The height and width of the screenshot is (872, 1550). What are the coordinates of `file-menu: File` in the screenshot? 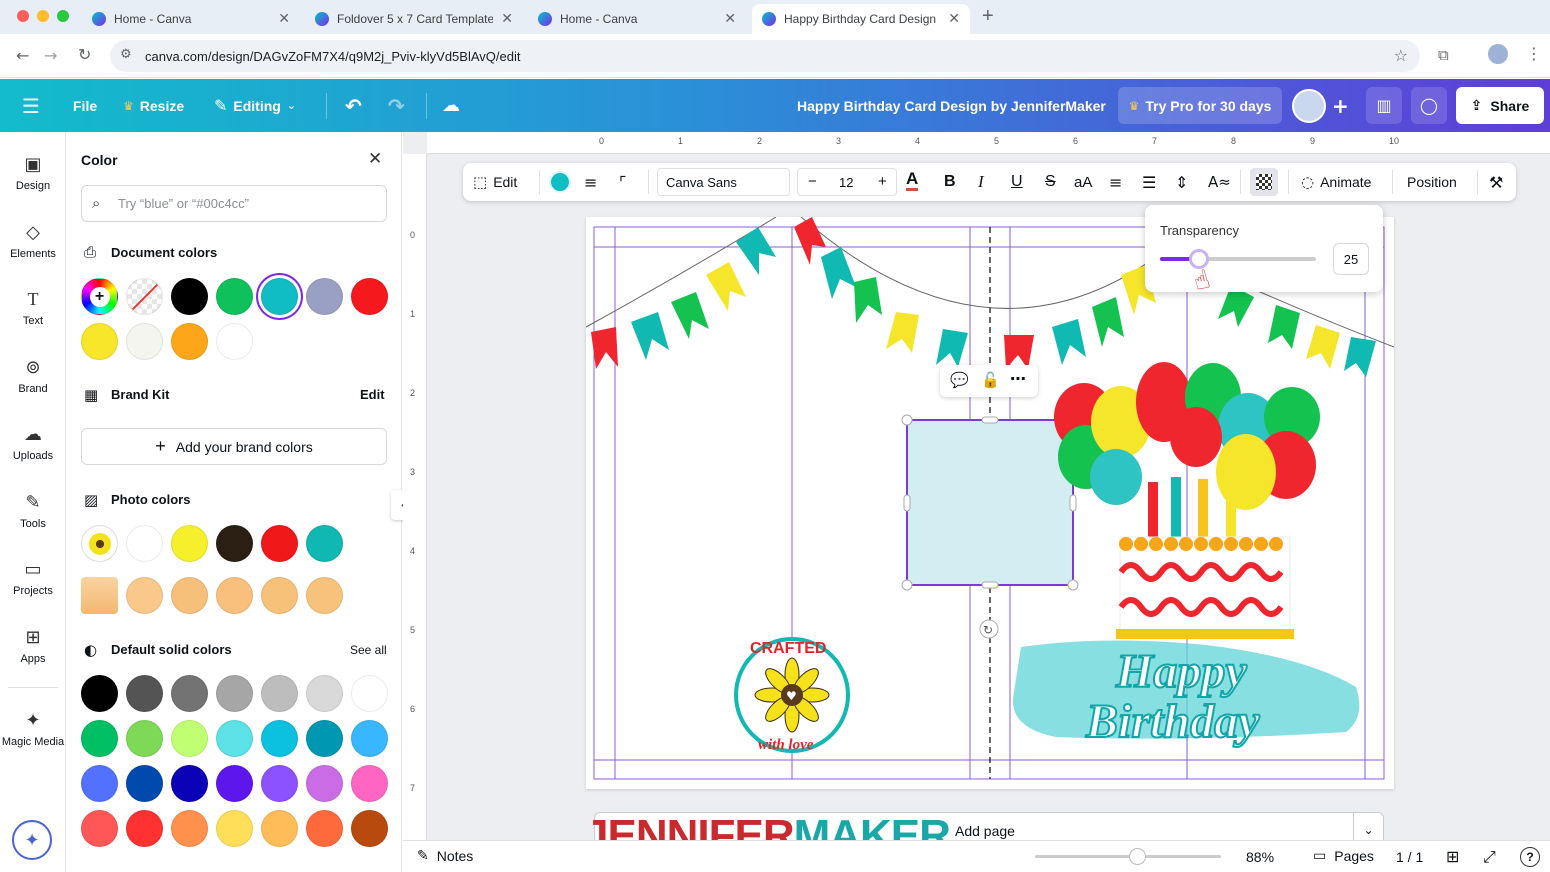 It's located at (85, 105).